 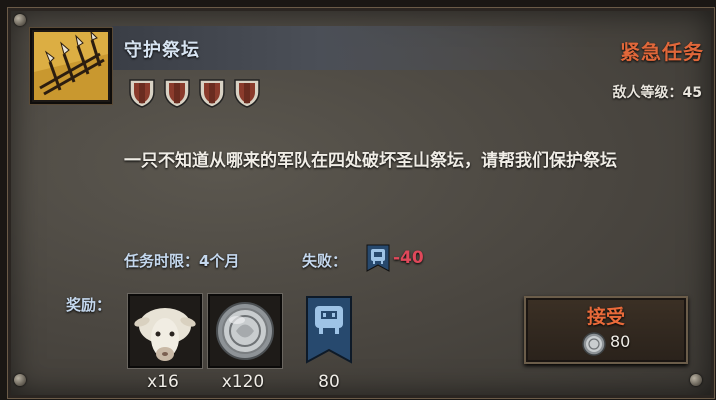 I want to click on reward-count: 80, so click(x=329, y=382).